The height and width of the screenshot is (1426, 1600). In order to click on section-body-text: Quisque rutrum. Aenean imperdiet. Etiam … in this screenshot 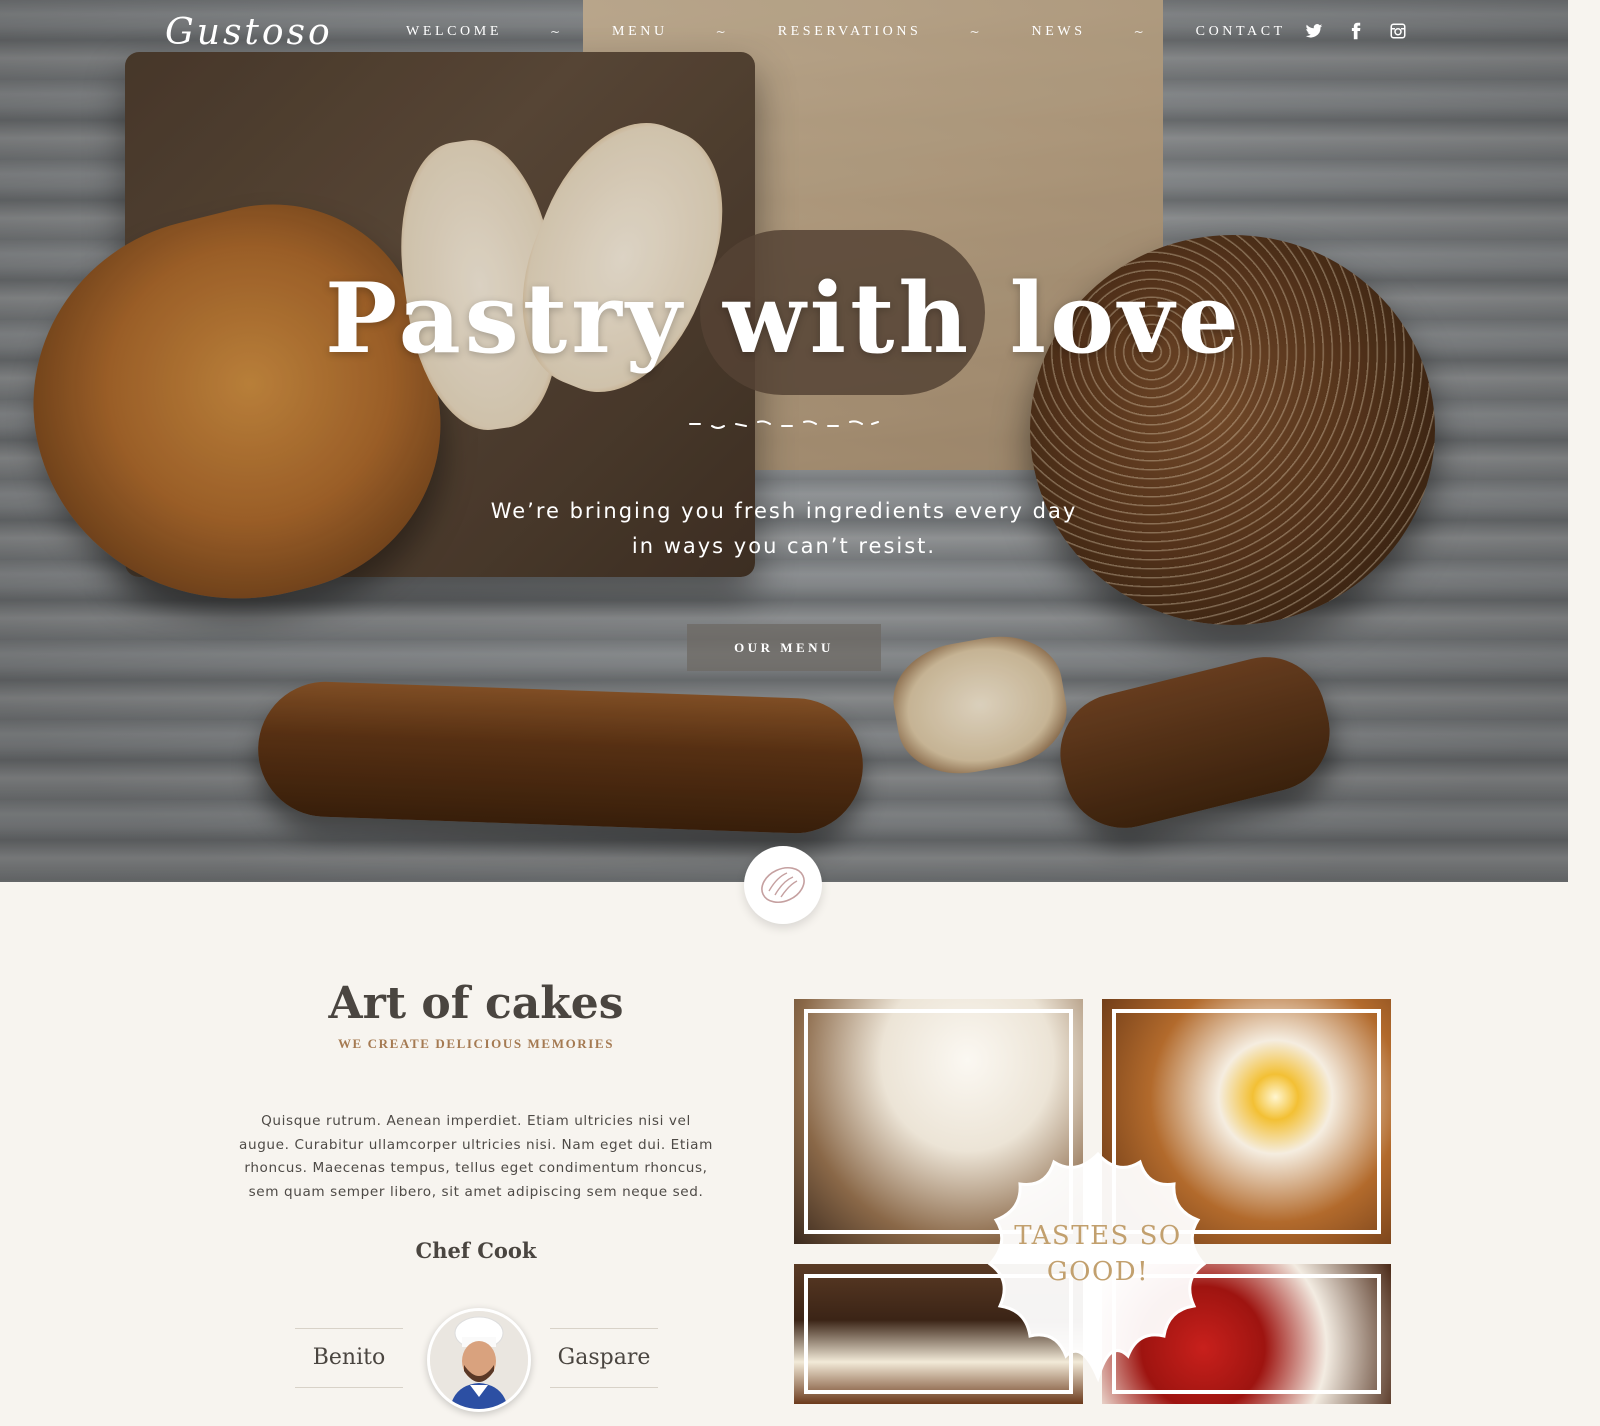, I will do `click(476, 1156)`.